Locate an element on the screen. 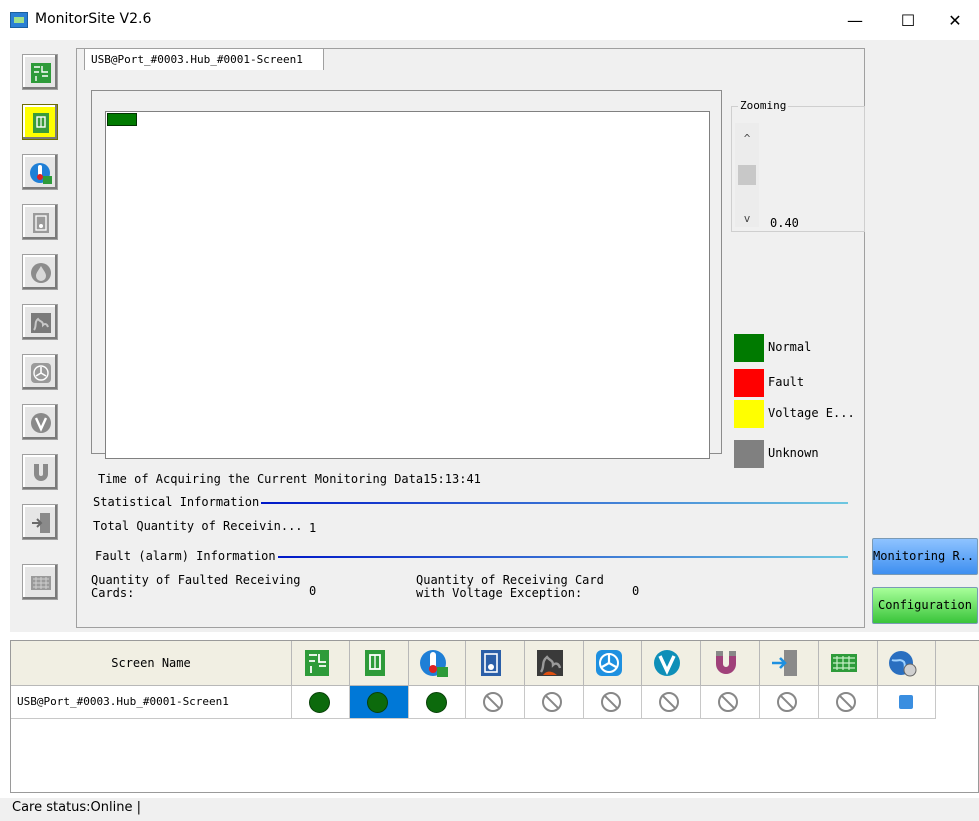  header-fan is located at coordinates (613, 663).